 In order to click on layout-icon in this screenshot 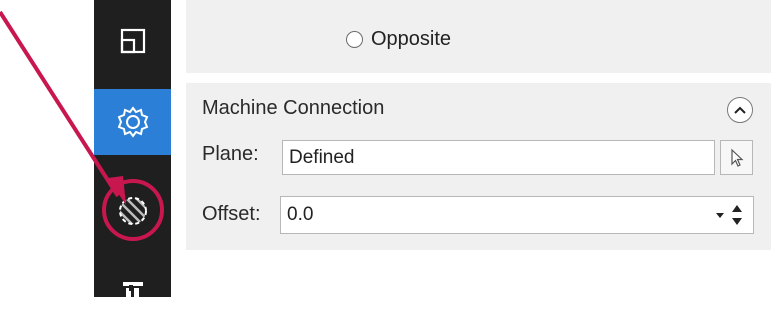, I will do `click(132, 41)`.